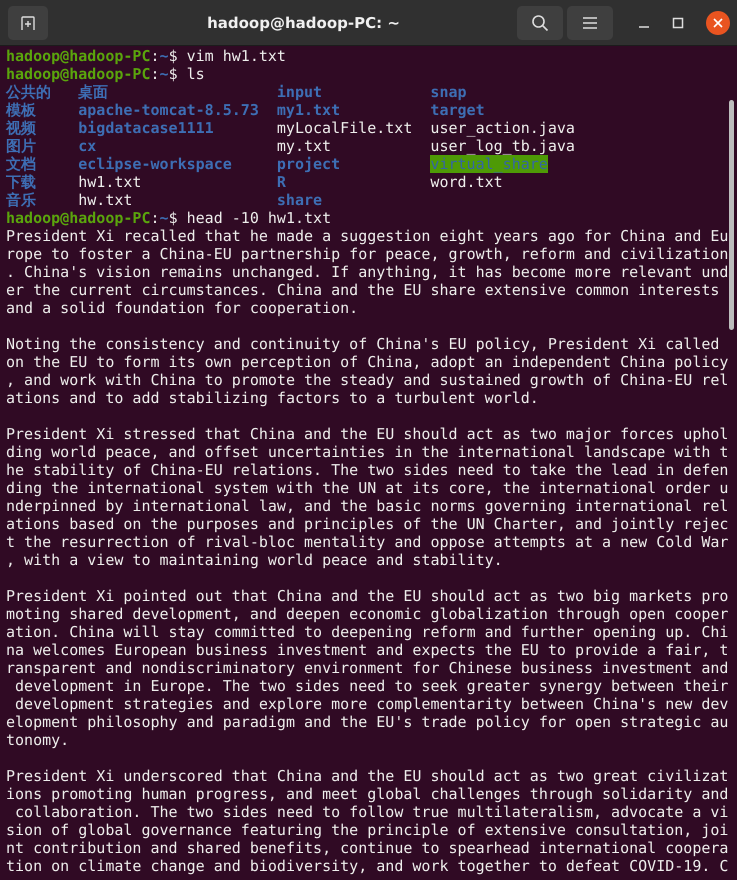  What do you see at coordinates (21, 146) in the screenshot?
I see `file-entry: 图片` at bounding box center [21, 146].